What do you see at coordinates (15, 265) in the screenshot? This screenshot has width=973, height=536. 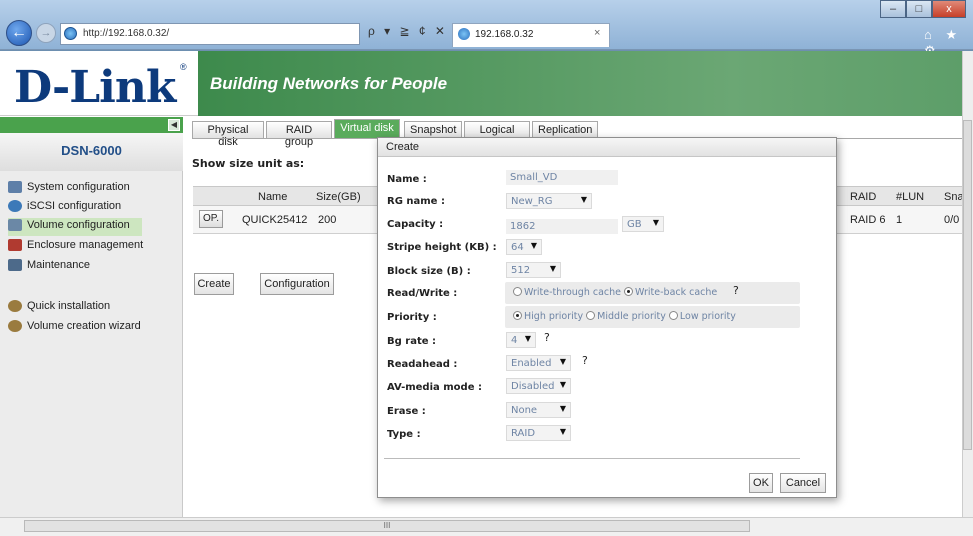 I see `maintenance-icon` at bounding box center [15, 265].